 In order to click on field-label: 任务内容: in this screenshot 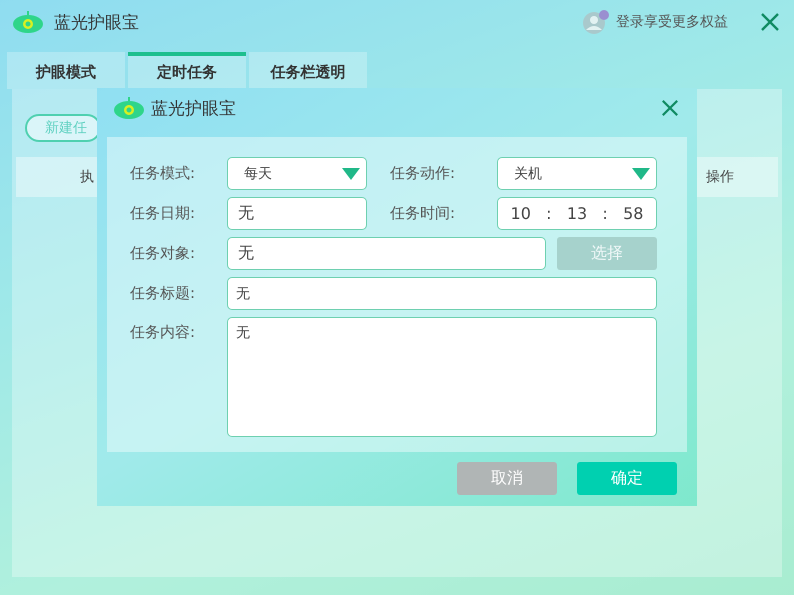, I will do `click(163, 332)`.